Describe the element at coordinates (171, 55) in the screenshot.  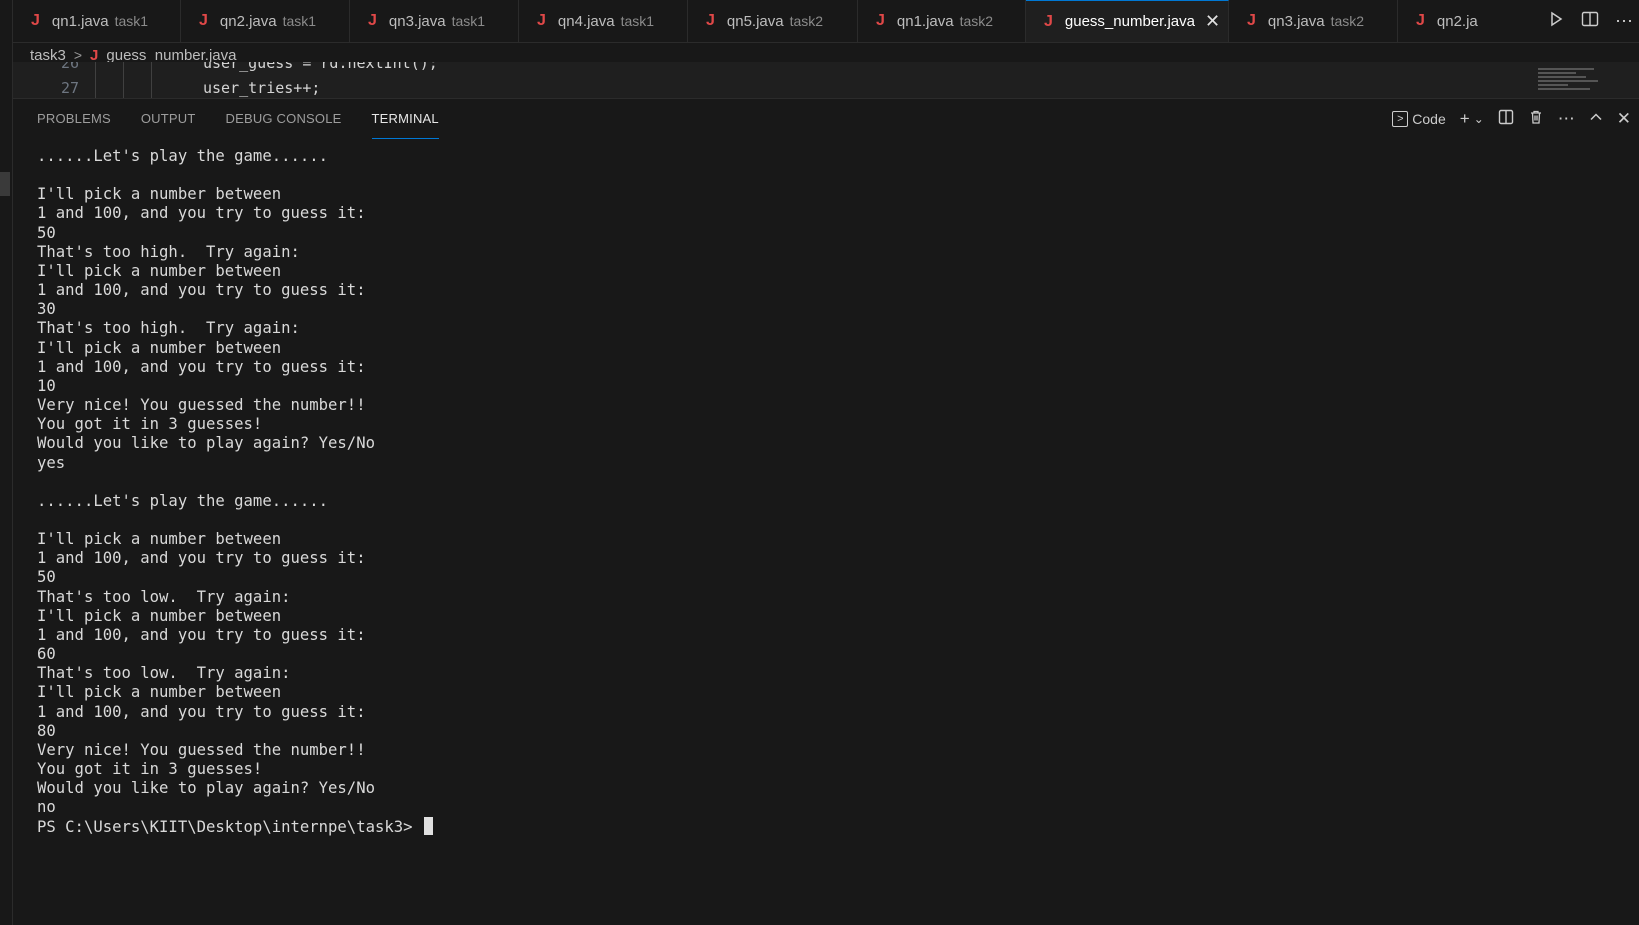
I see `breadcrumb-file: guess_number.java` at that location.